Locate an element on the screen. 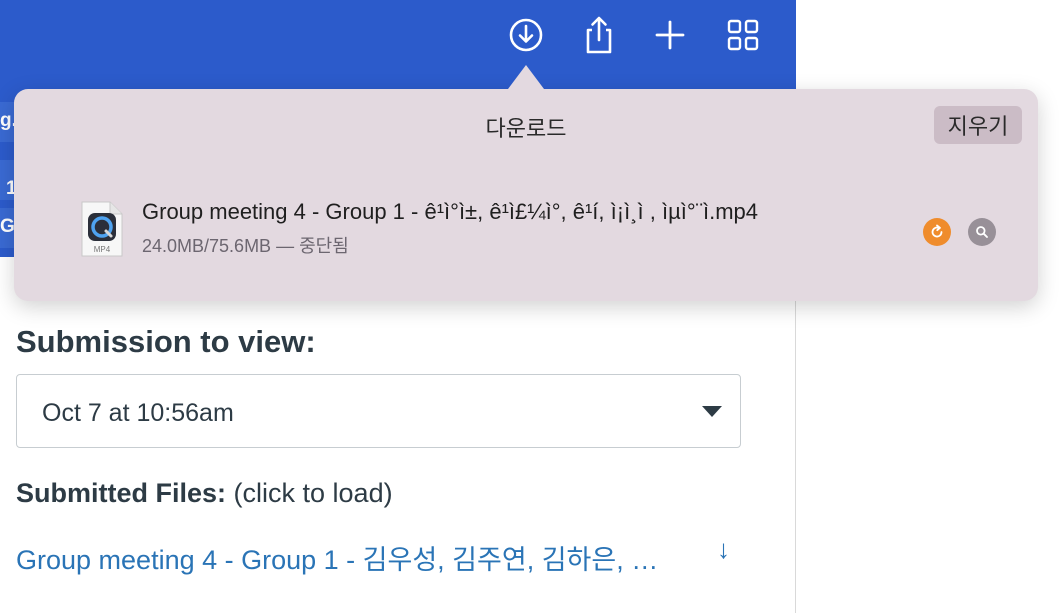 The image size is (1062, 613). resume-download-button is located at coordinates (937, 232).